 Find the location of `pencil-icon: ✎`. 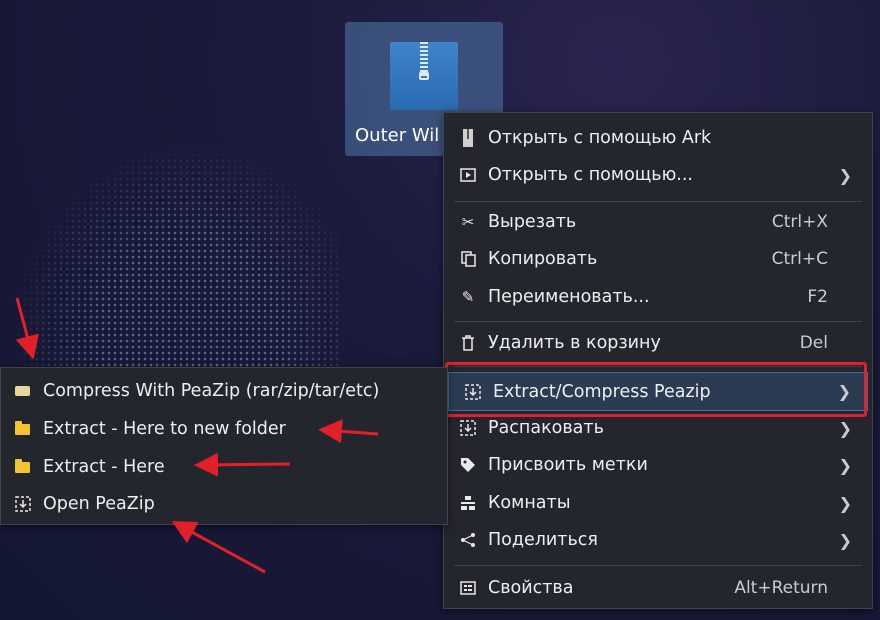

pencil-icon: ✎ is located at coordinates (468, 297).